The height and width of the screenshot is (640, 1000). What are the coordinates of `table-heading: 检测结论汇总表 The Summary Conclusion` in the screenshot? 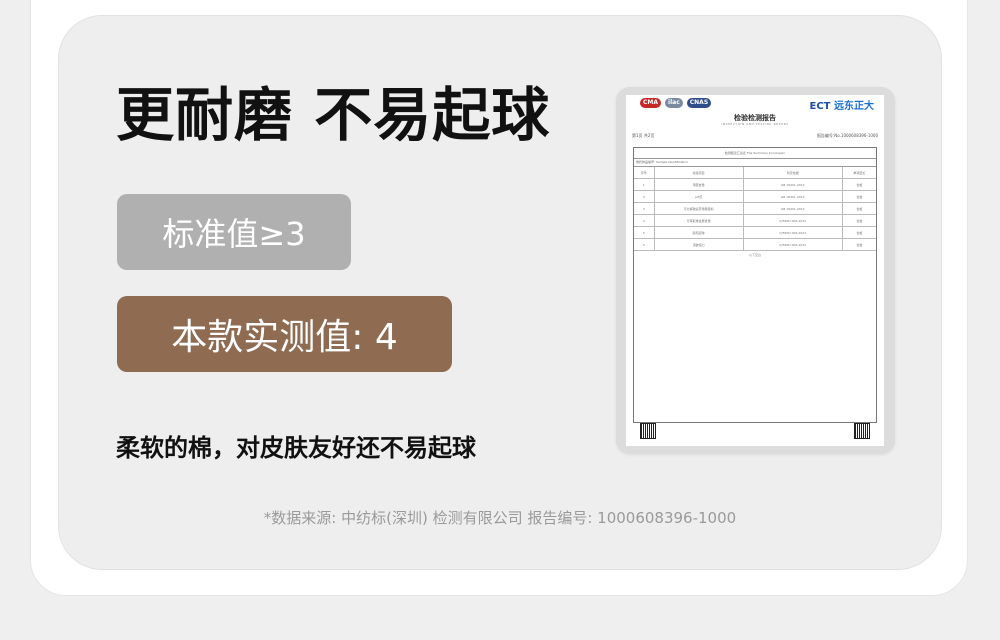 It's located at (755, 153).